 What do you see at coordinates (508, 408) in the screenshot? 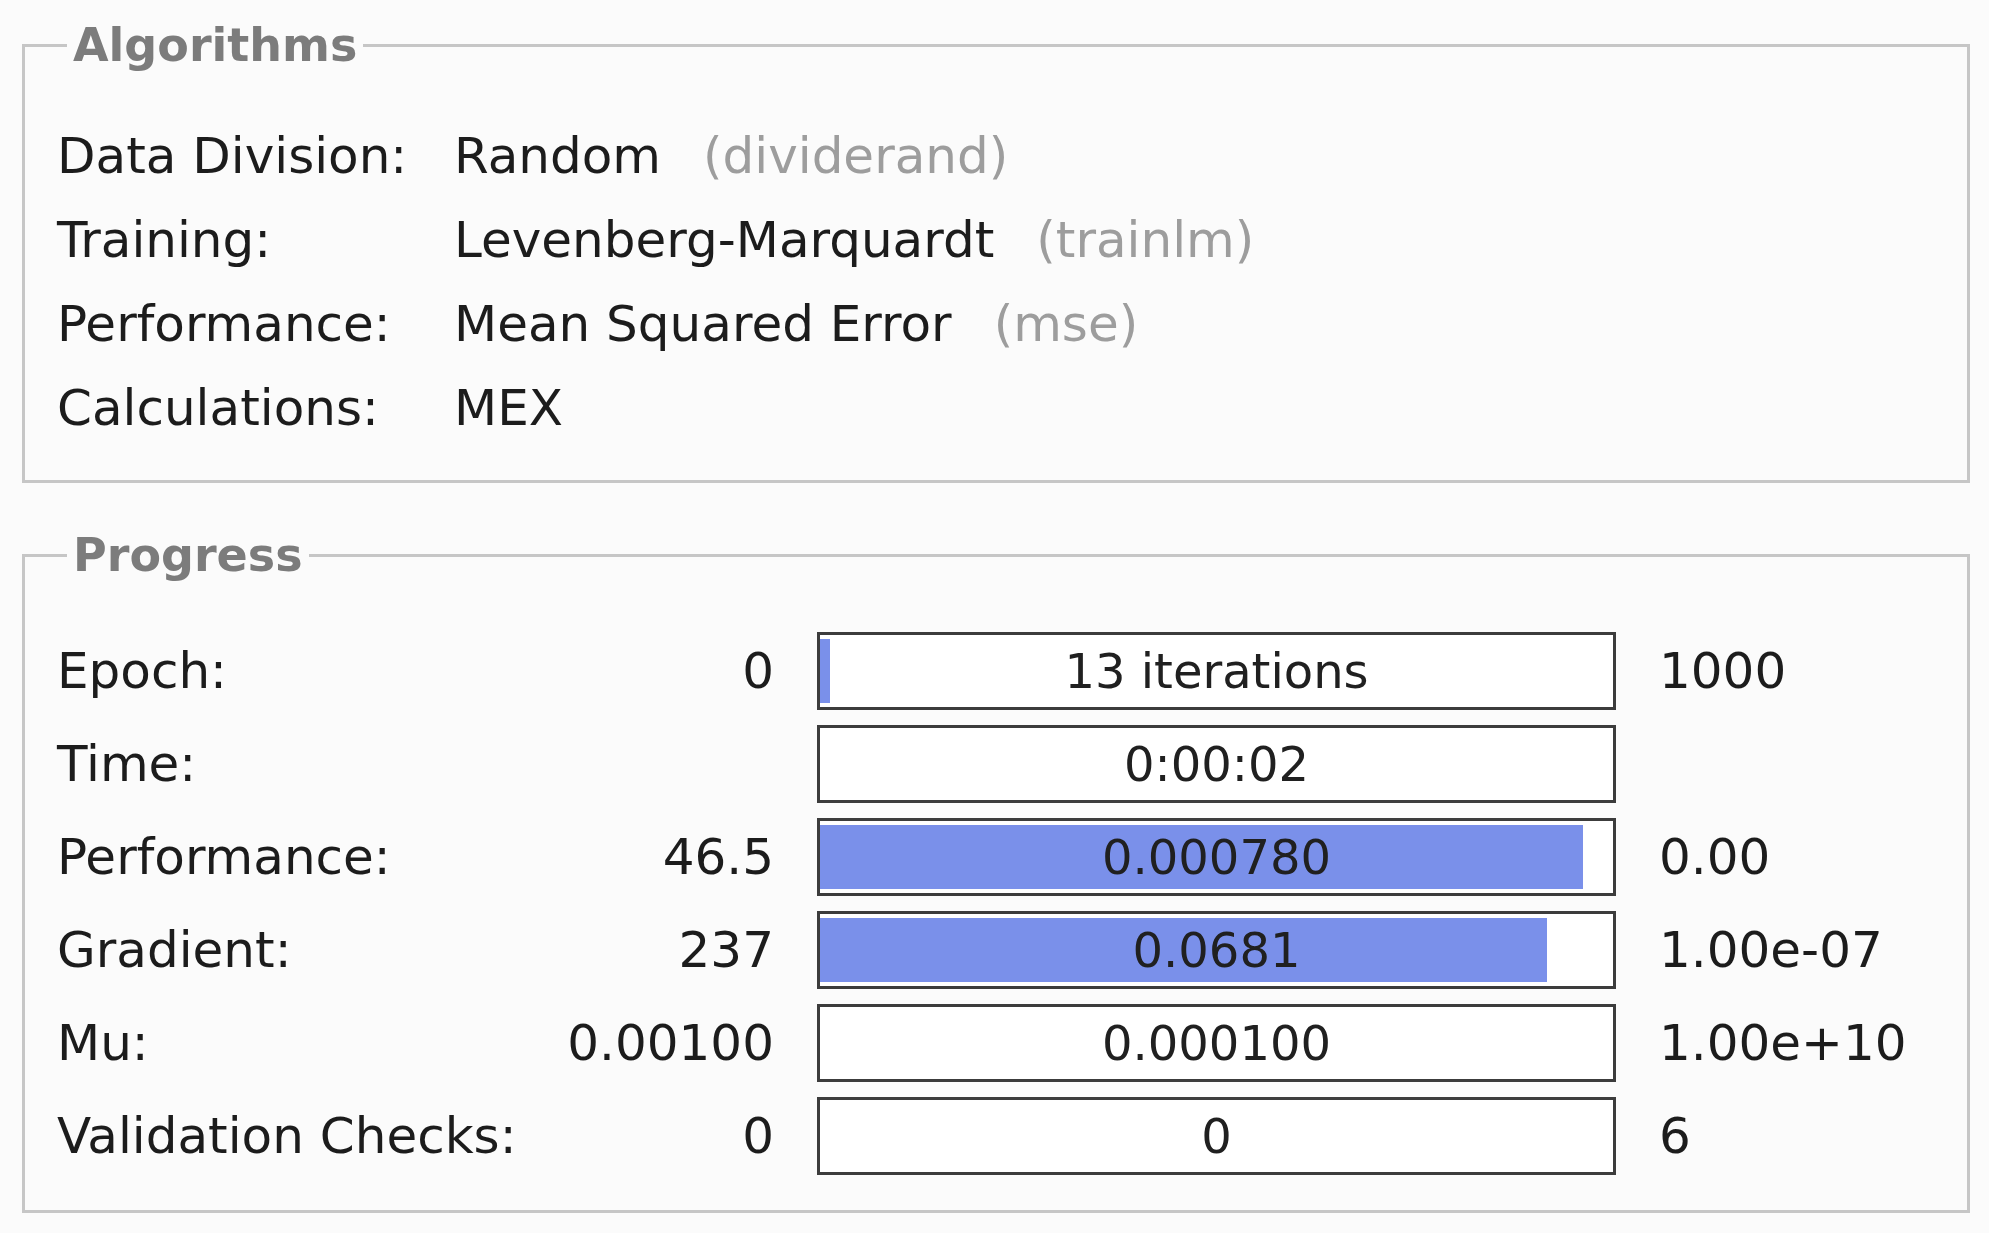
I see `field-value: MEX` at bounding box center [508, 408].